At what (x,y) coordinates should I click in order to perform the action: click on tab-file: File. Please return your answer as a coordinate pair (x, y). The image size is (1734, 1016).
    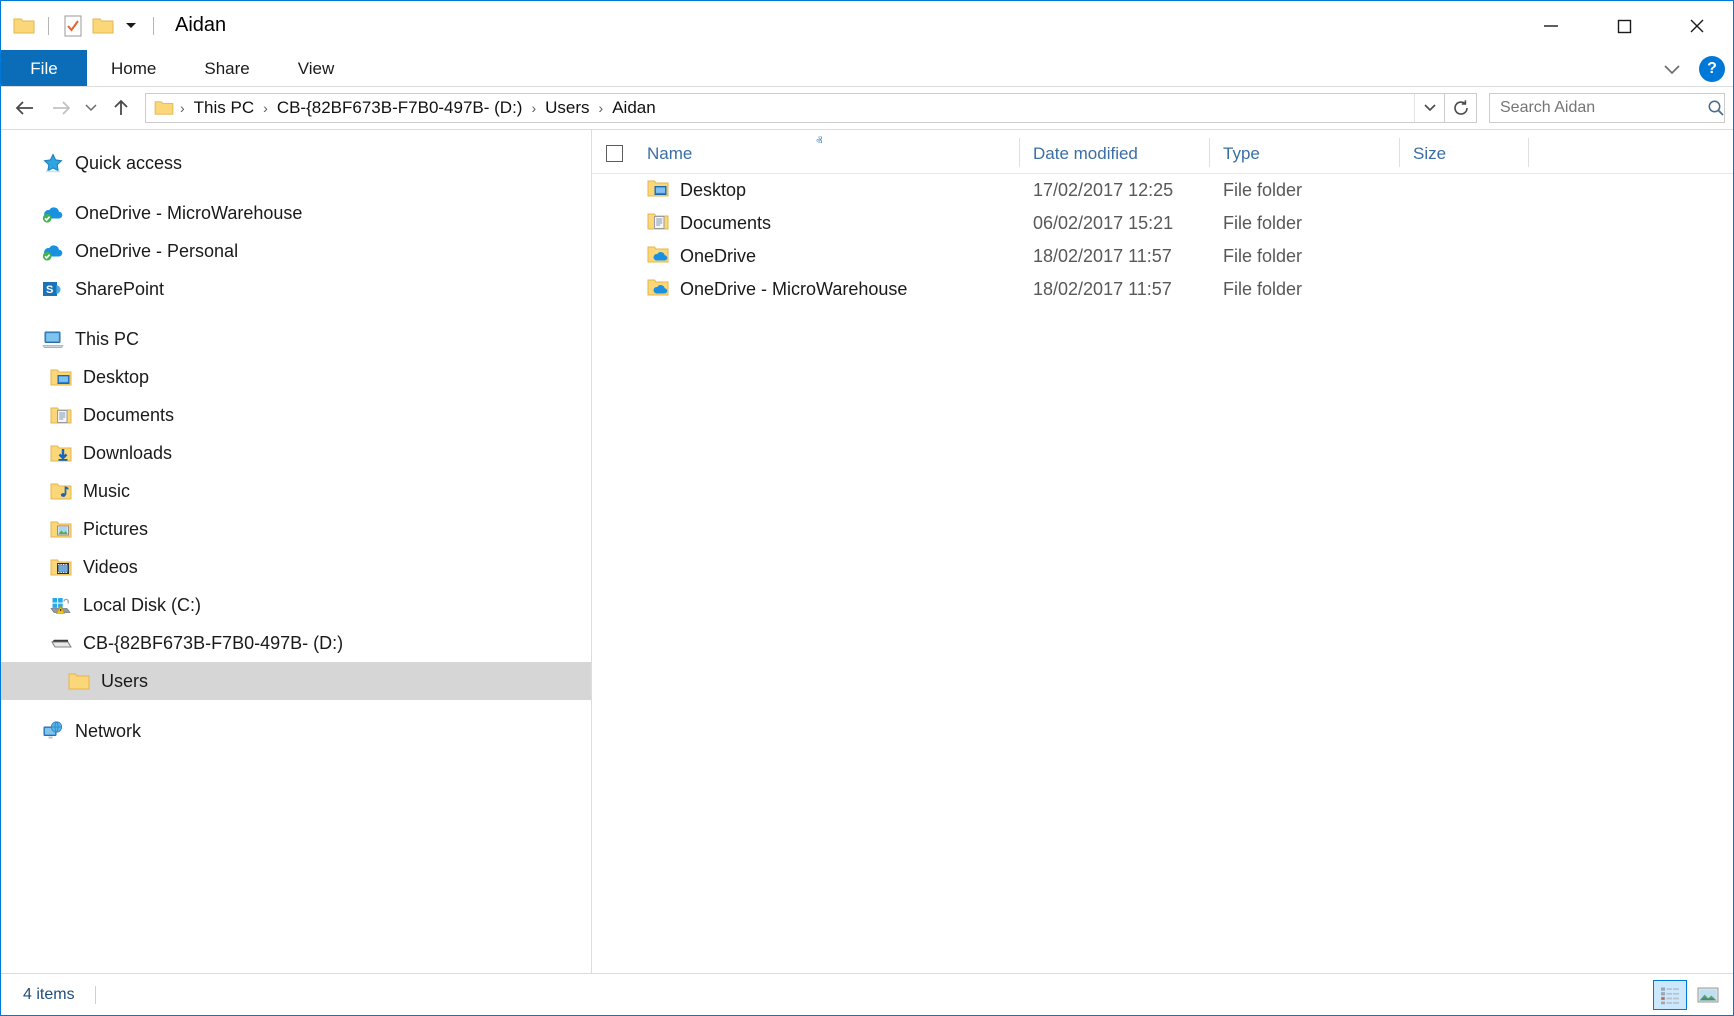
    Looking at the image, I should click on (44, 68).